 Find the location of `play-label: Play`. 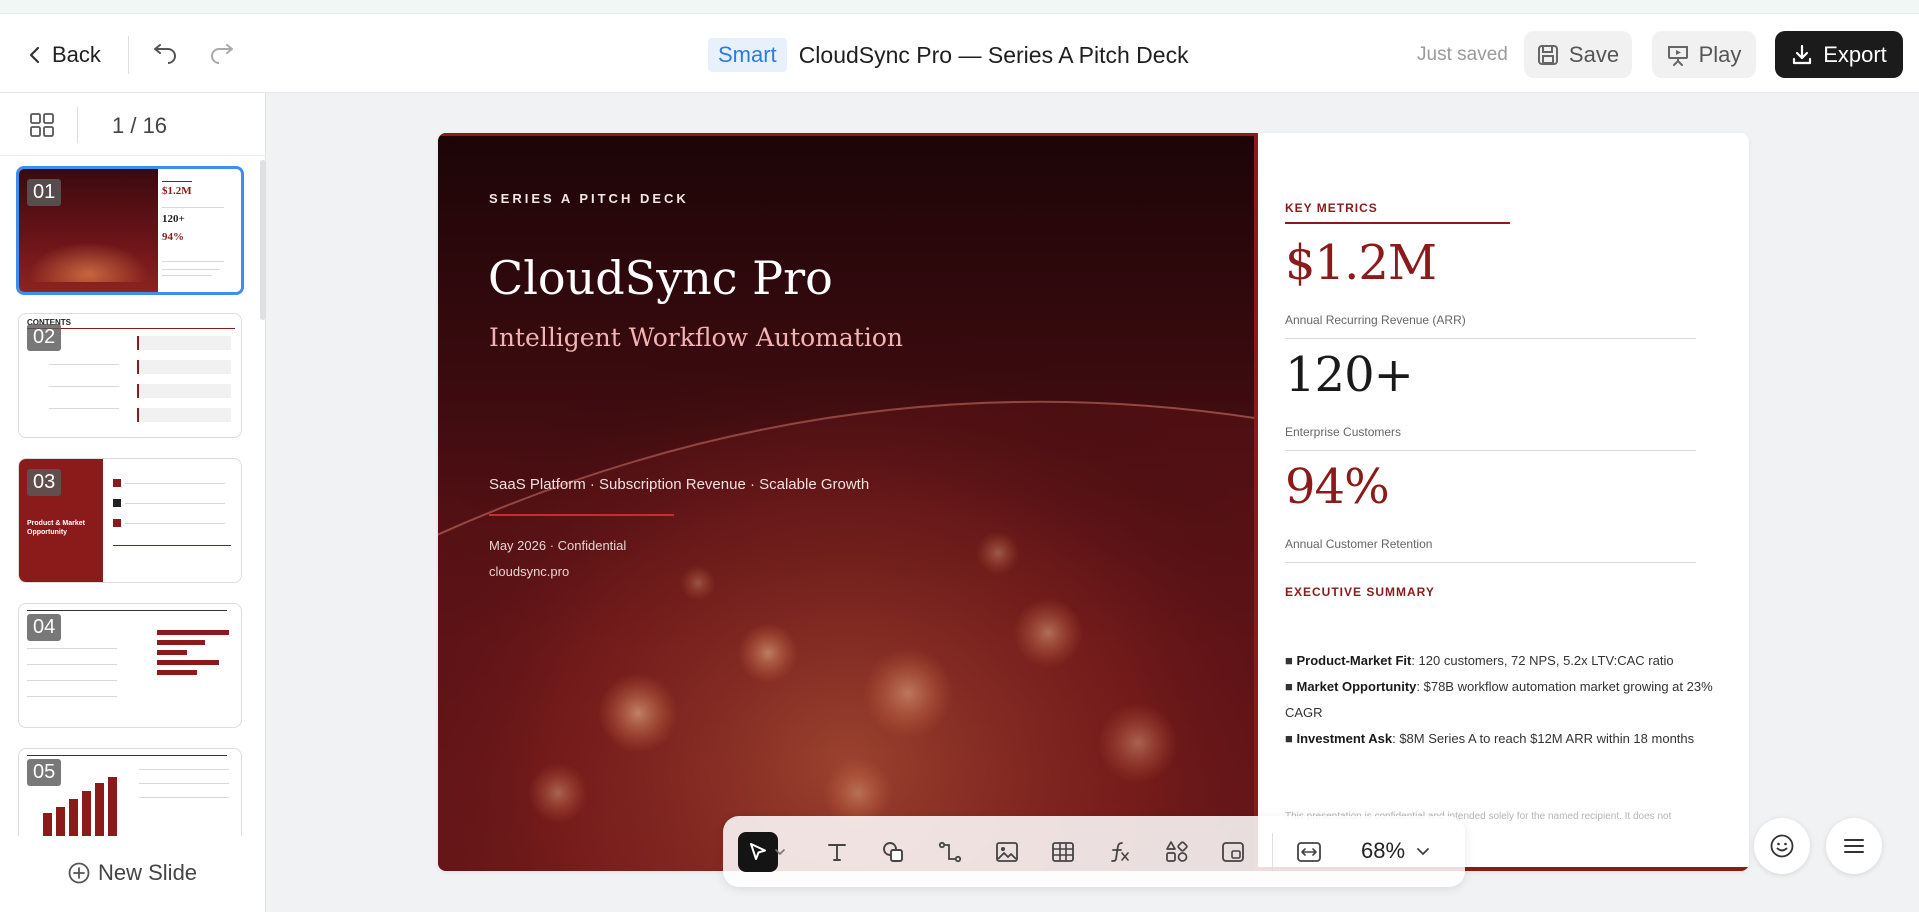

play-label: Play is located at coordinates (1720, 54).